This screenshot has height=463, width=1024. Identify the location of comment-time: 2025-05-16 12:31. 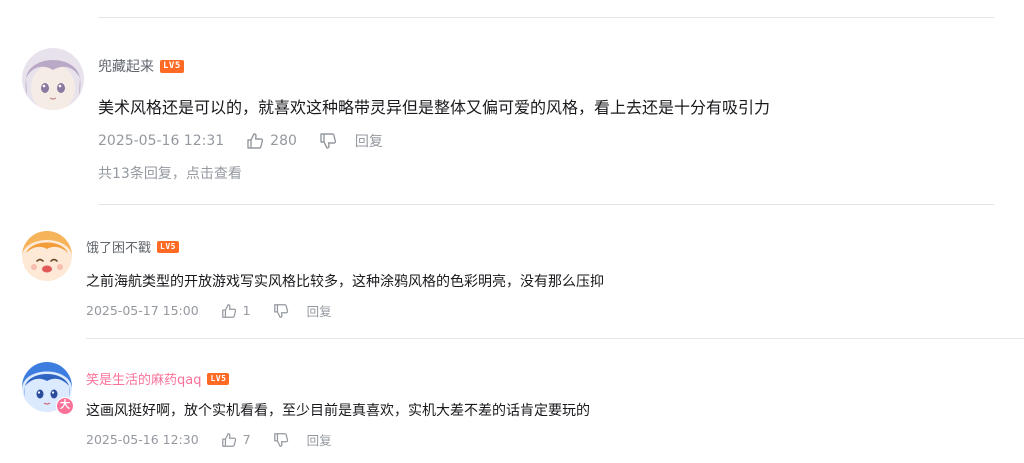
(161, 141).